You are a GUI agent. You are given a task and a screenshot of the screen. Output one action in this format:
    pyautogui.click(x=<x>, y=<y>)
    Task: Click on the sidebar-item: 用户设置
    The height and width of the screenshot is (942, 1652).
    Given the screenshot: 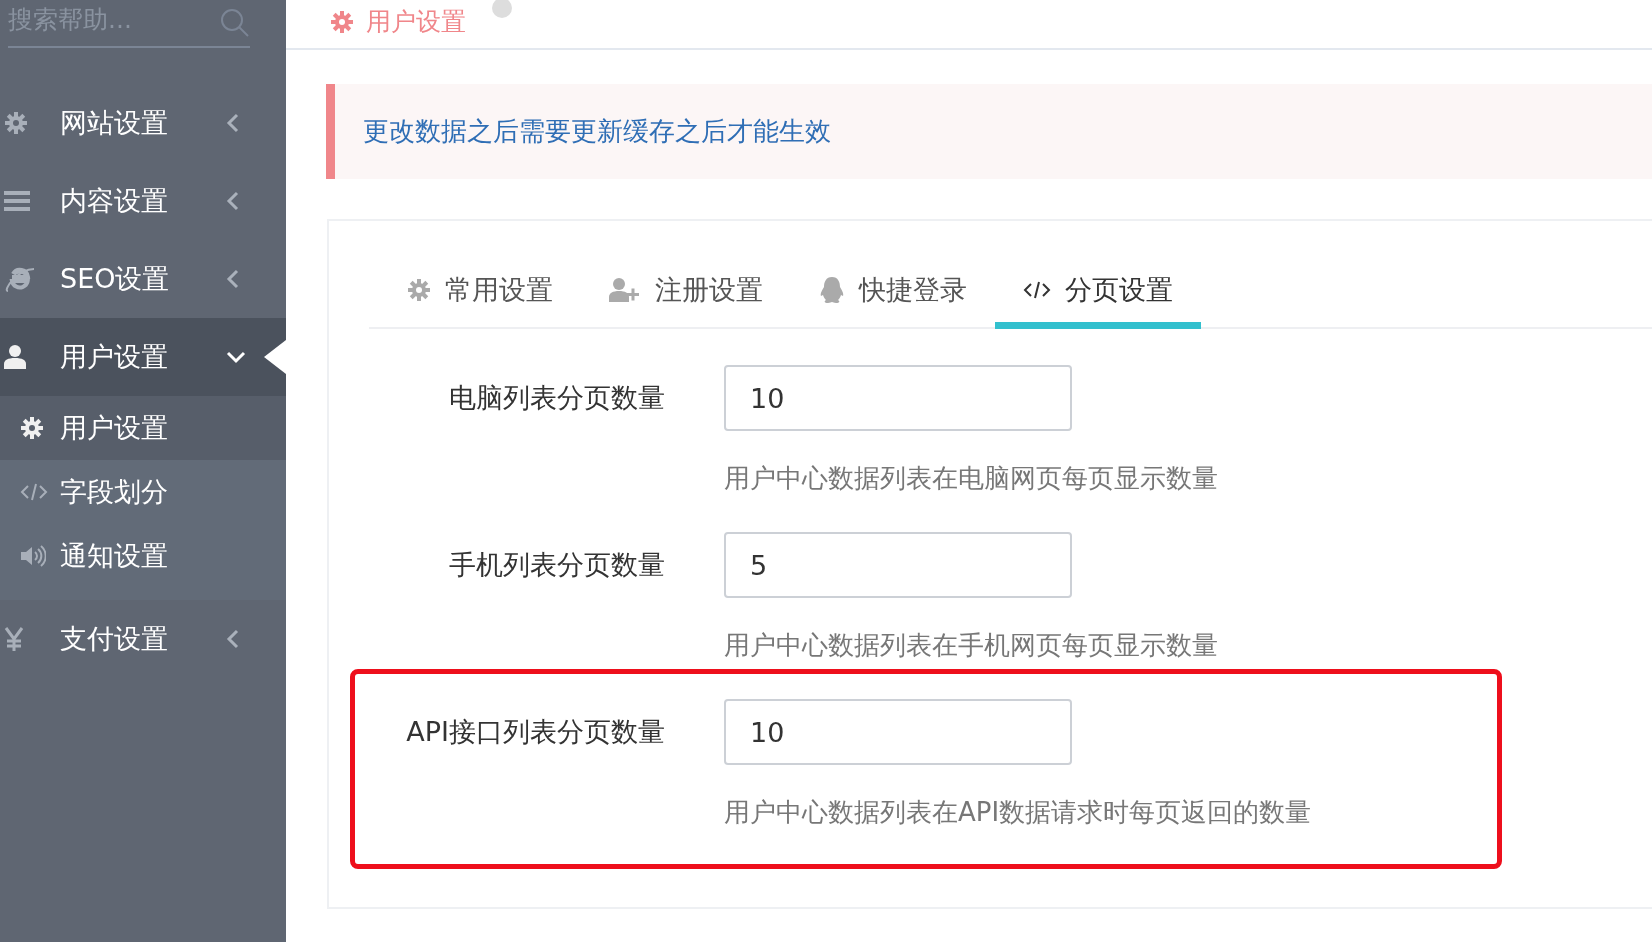 What is the action you would take?
    pyautogui.click(x=143, y=357)
    